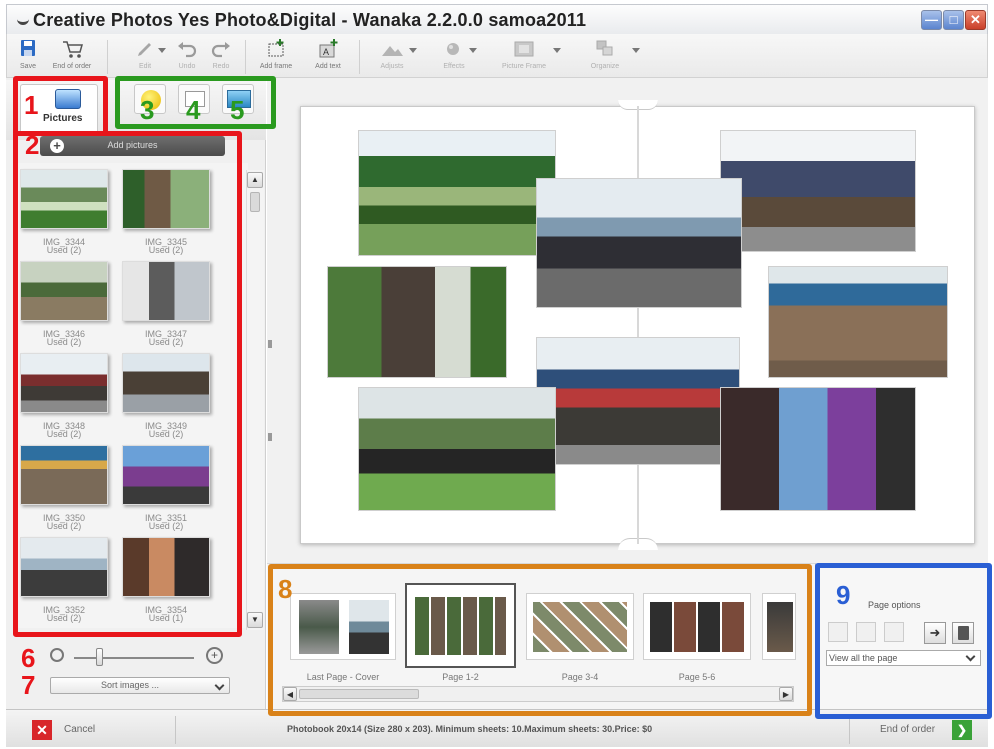  I want to click on picture-frame-button: Picture Frame, so click(525, 54).